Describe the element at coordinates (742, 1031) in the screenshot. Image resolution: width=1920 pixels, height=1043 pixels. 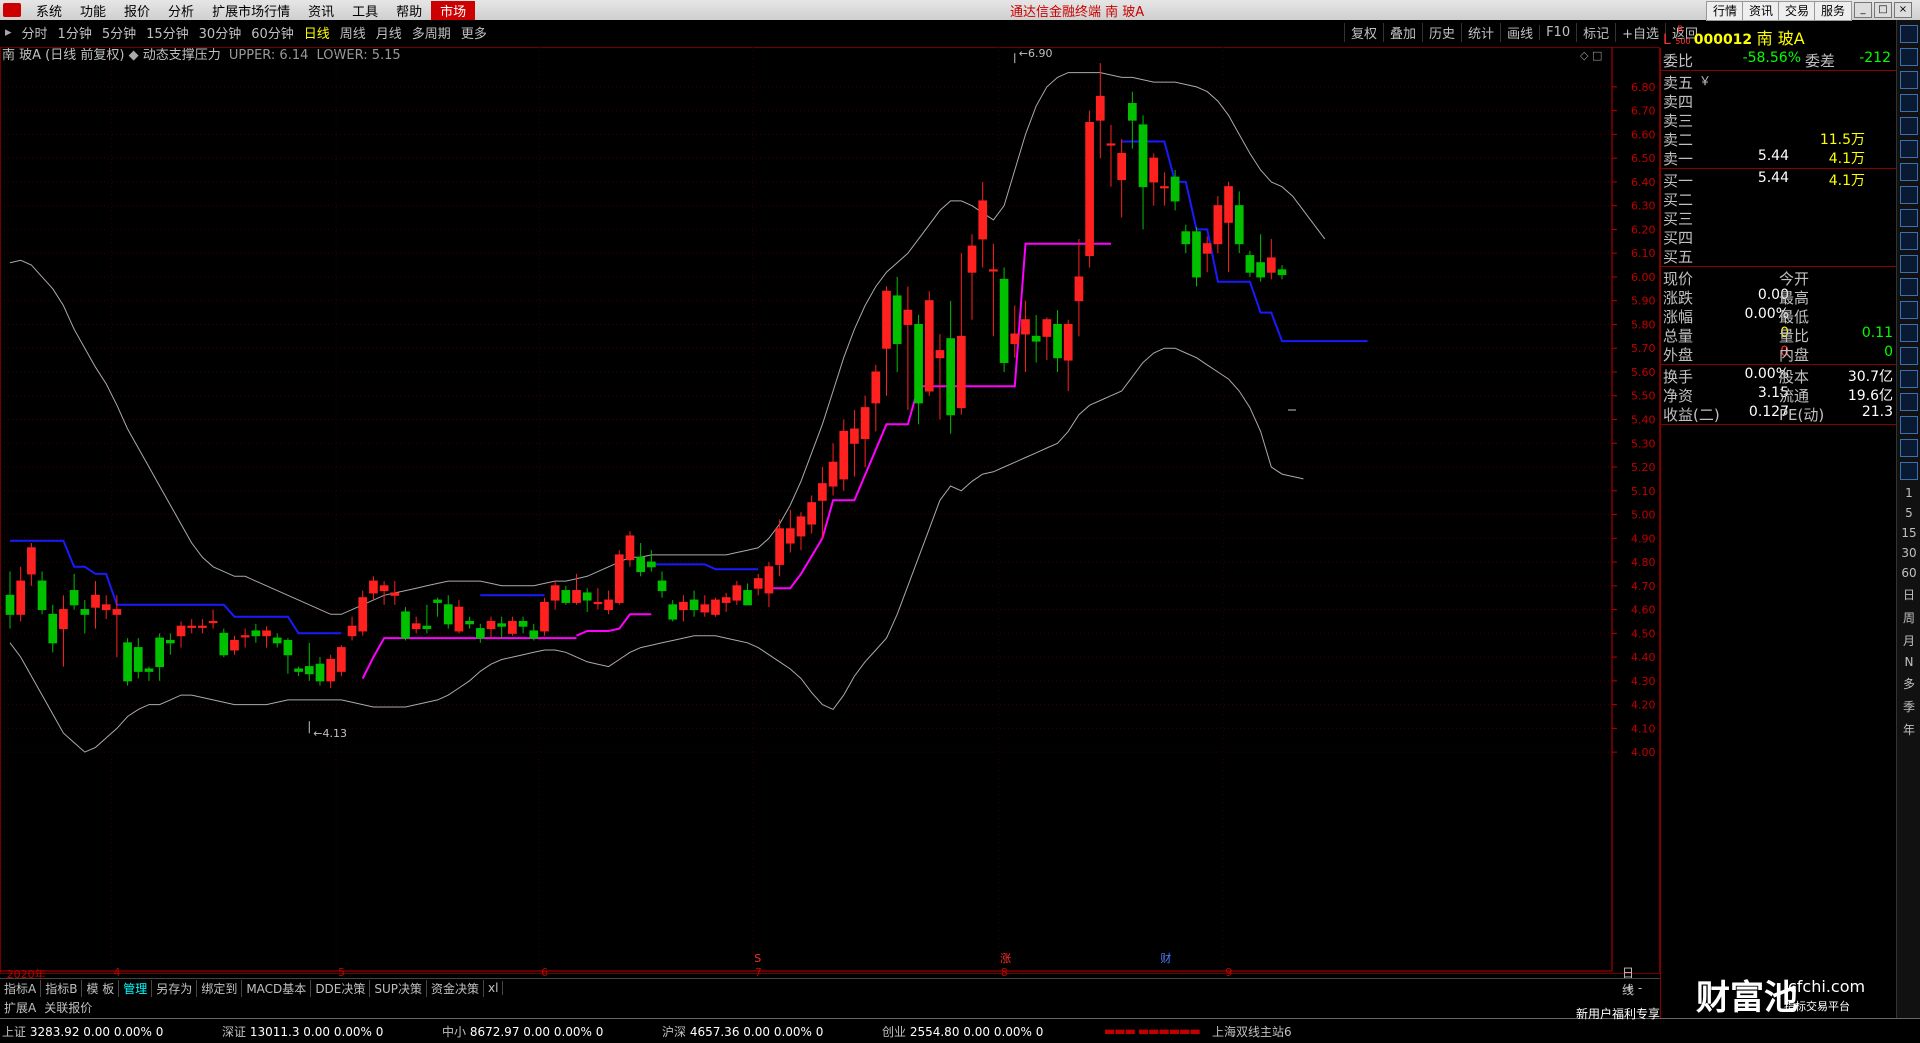
I see `index-quote: 沪深 4657.36 0.00 0.00% 0` at that location.